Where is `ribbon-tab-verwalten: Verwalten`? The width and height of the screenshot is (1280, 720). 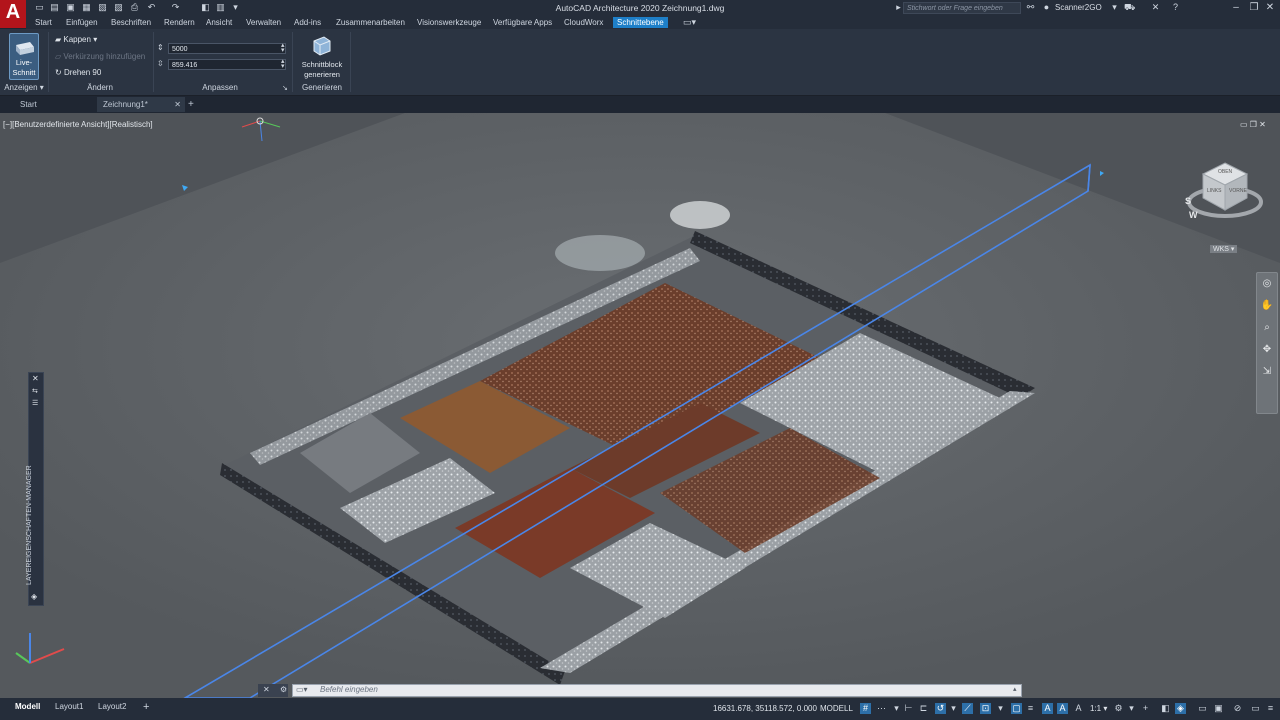 ribbon-tab-verwalten: Verwalten is located at coordinates (263, 22).